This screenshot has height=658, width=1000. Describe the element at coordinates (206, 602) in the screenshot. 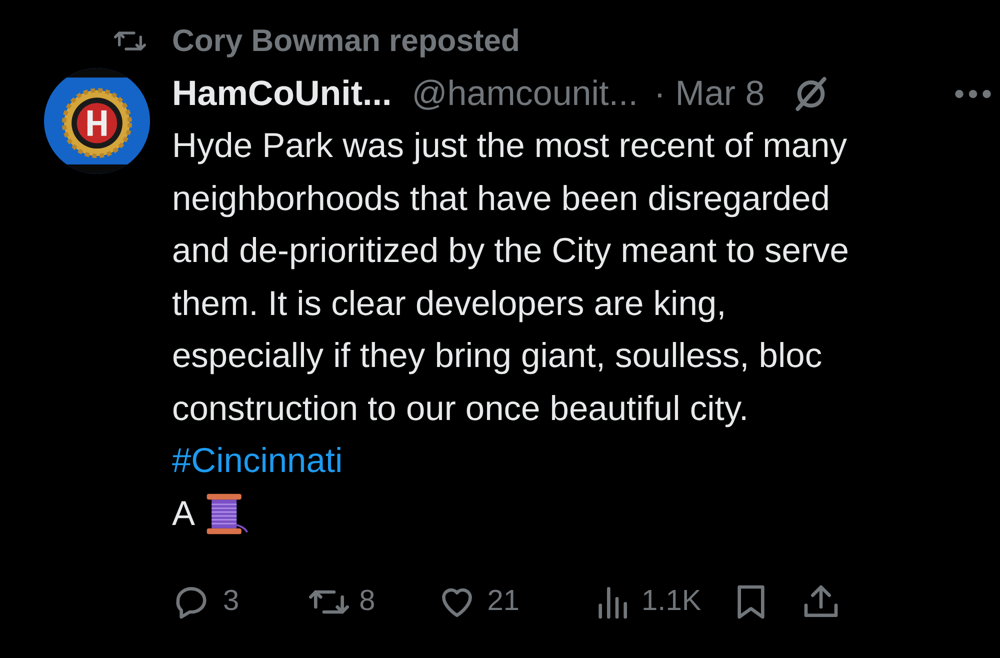

I see `reply-button: 3` at that location.